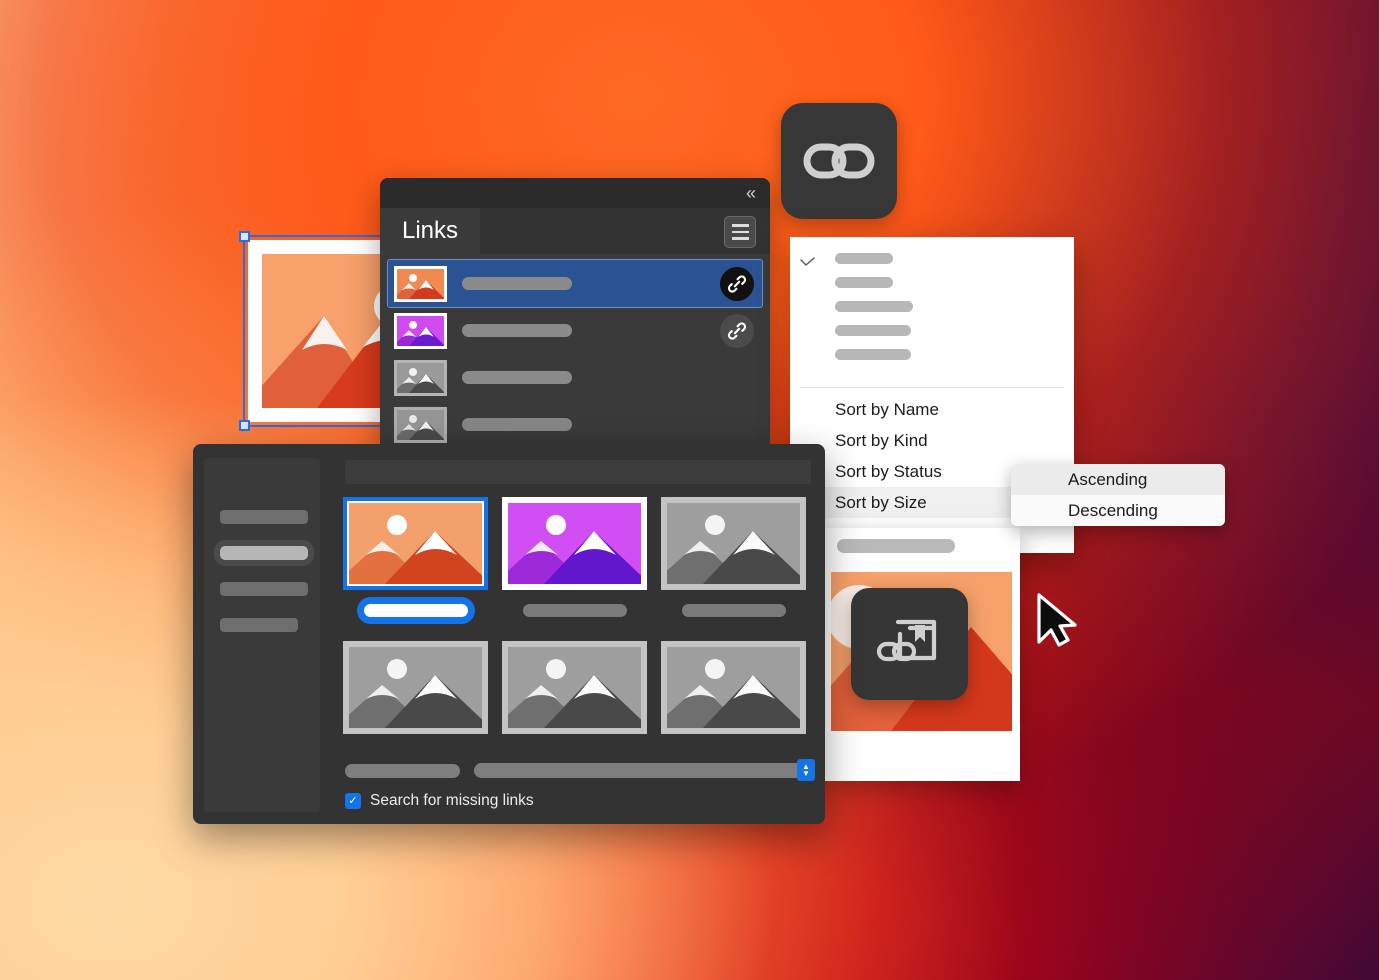 Image resolution: width=1379 pixels, height=980 pixels. I want to click on links-list, so click(575, 351).